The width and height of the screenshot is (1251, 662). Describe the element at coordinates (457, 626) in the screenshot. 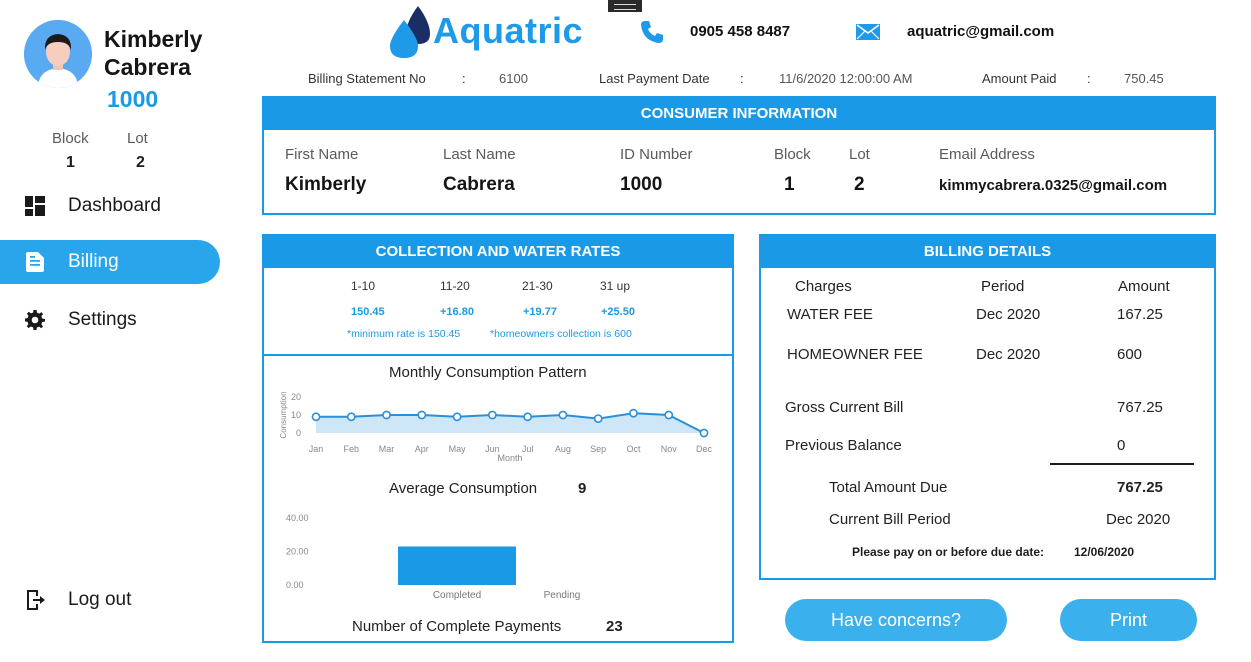

I see `complete-payments-label: Number of Complete Payments` at that location.